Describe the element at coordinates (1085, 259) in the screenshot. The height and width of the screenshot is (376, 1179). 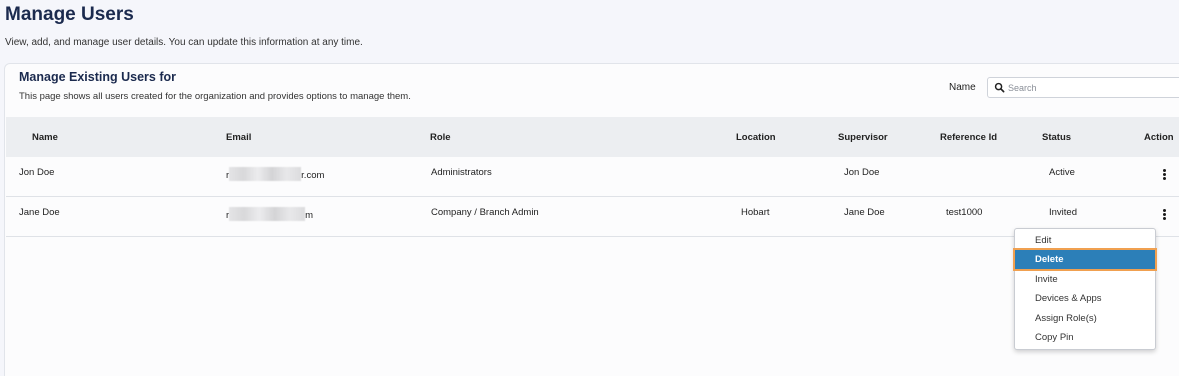
I see `menu-item-delete: Delete` at that location.